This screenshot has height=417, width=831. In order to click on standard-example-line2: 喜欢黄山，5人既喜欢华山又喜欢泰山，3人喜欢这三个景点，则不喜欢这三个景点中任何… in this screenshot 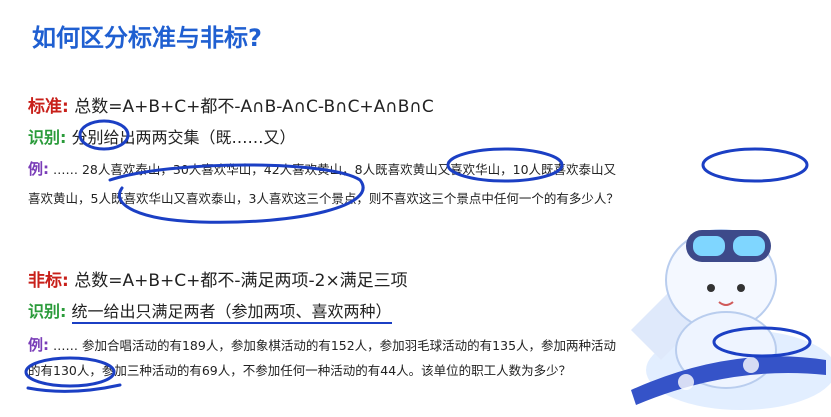, I will do `click(323, 198)`.